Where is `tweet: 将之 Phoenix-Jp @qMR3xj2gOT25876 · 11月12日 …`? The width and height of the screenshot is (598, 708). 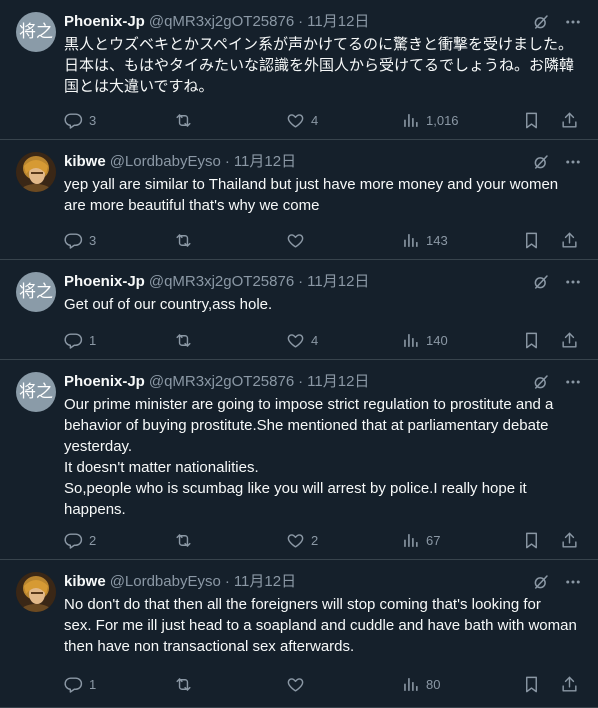 tweet: 将之 Phoenix-Jp @qMR3xj2gOT25876 · 11月12日 … is located at coordinates (299, 310).